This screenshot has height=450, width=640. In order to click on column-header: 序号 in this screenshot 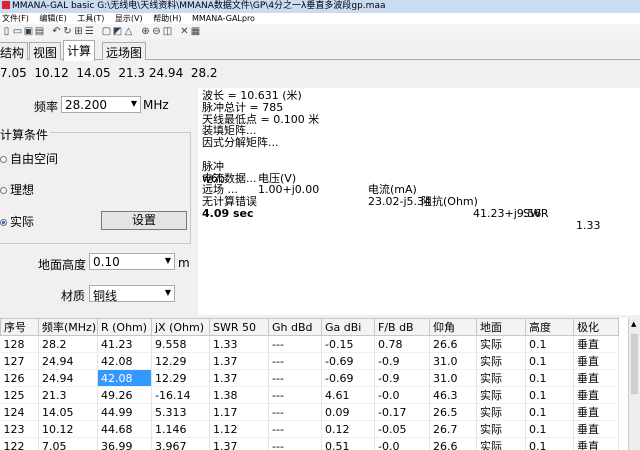, I will do `click(19, 327)`.